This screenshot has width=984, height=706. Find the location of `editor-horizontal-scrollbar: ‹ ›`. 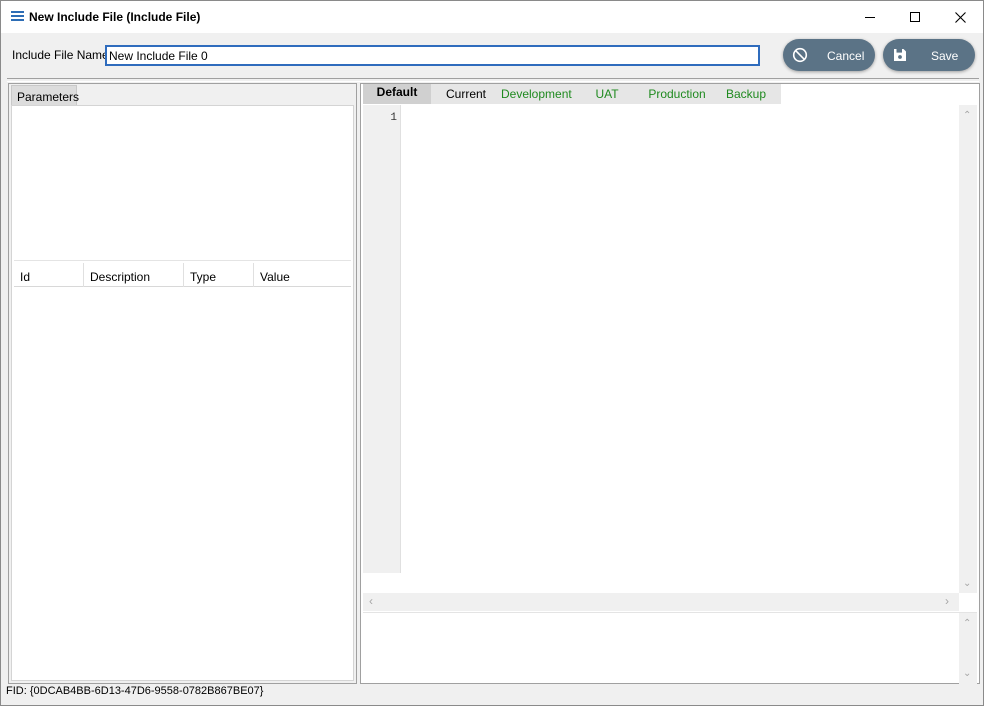

editor-horizontal-scrollbar: ‹ › is located at coordinates (661, 602).